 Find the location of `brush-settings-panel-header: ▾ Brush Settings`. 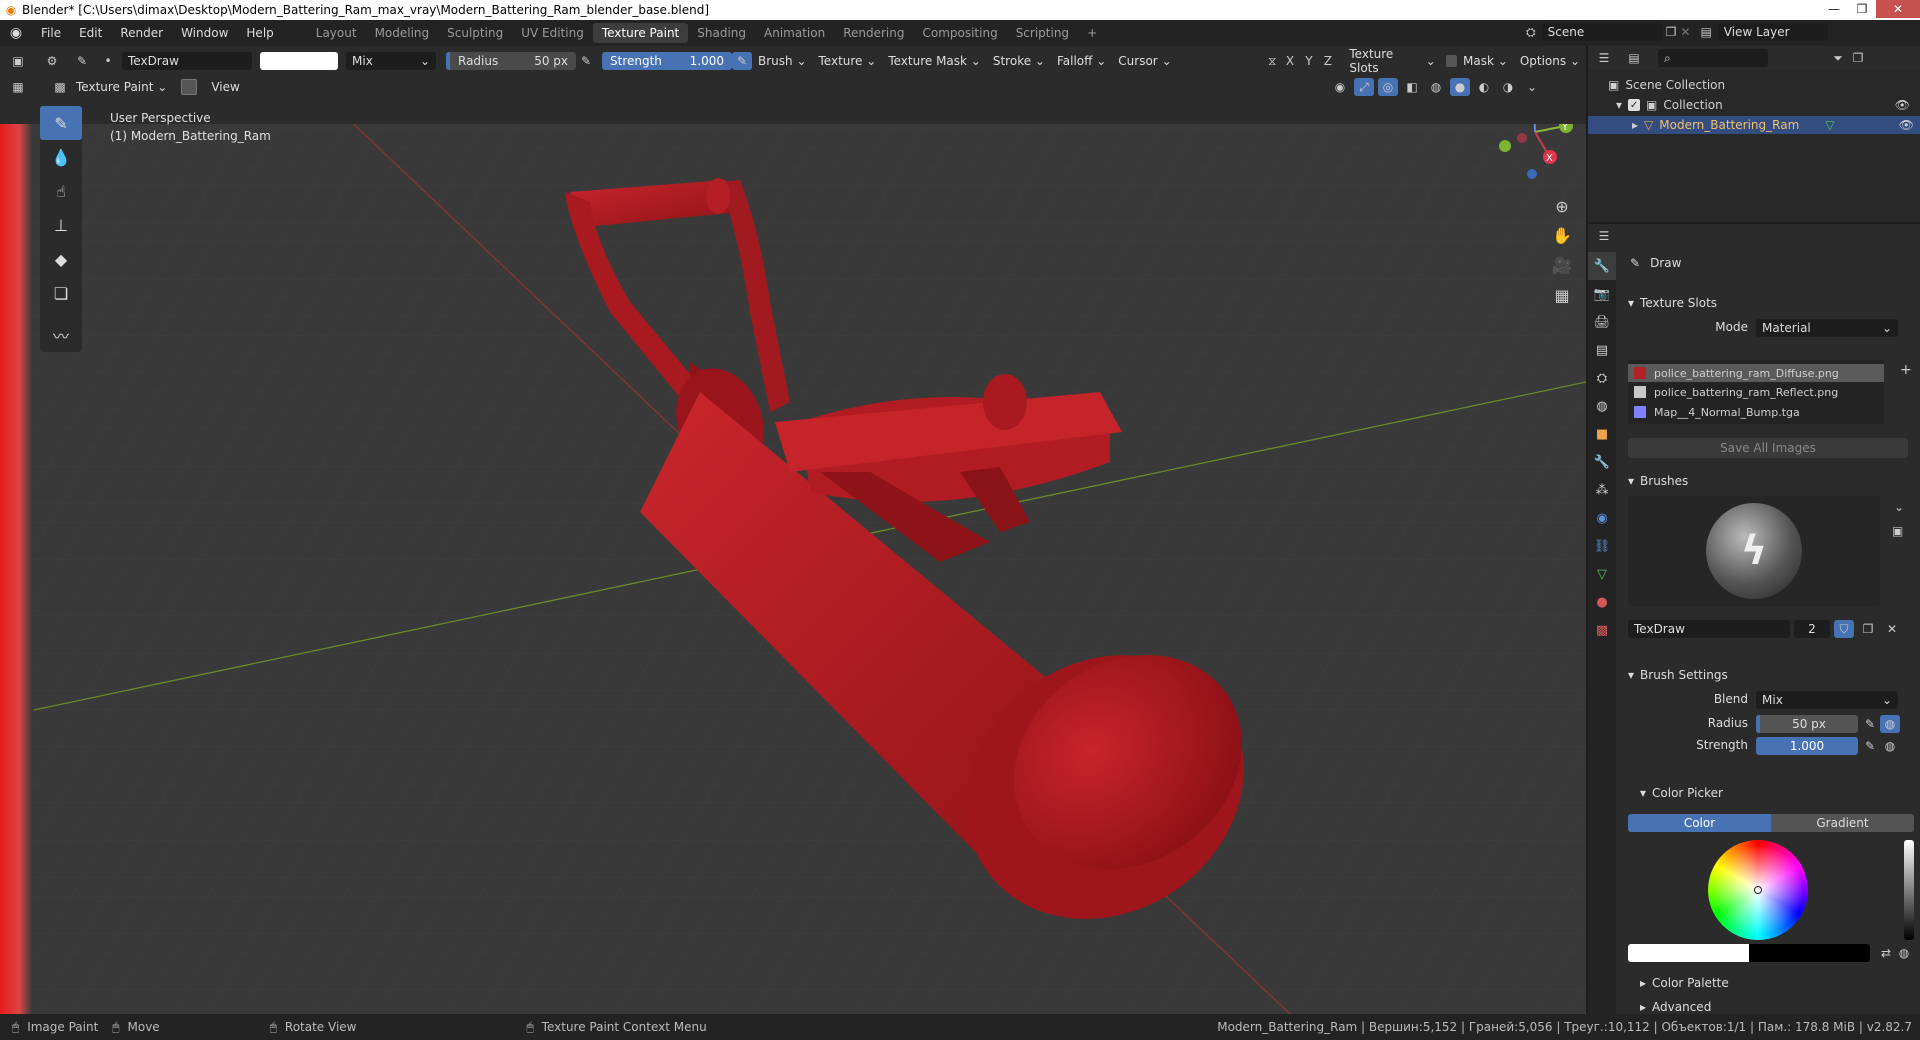

brush-settings-panel-header: ▾ Brush Settings is located at coordinates (1678, 675).